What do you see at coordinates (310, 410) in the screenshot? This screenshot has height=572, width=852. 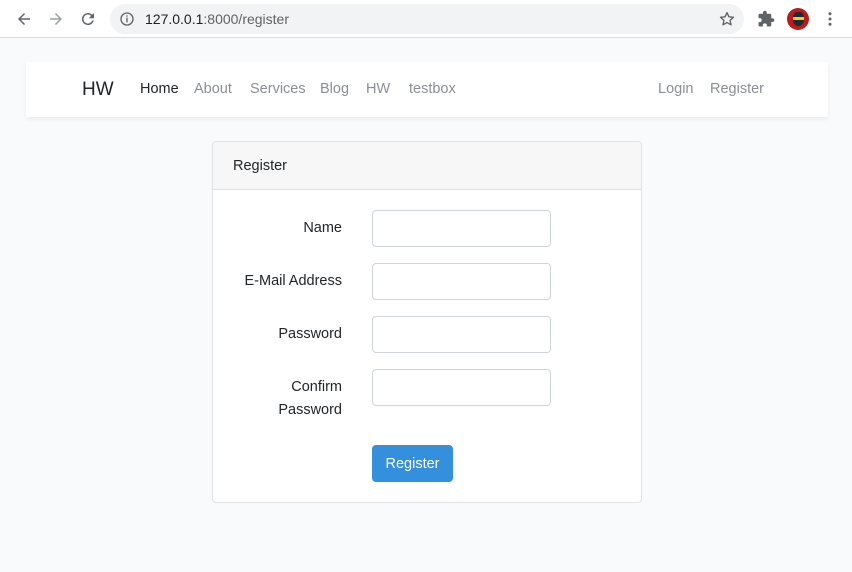 I see `confirm-password-label-line2: Password` at bounding box center [310, 410].